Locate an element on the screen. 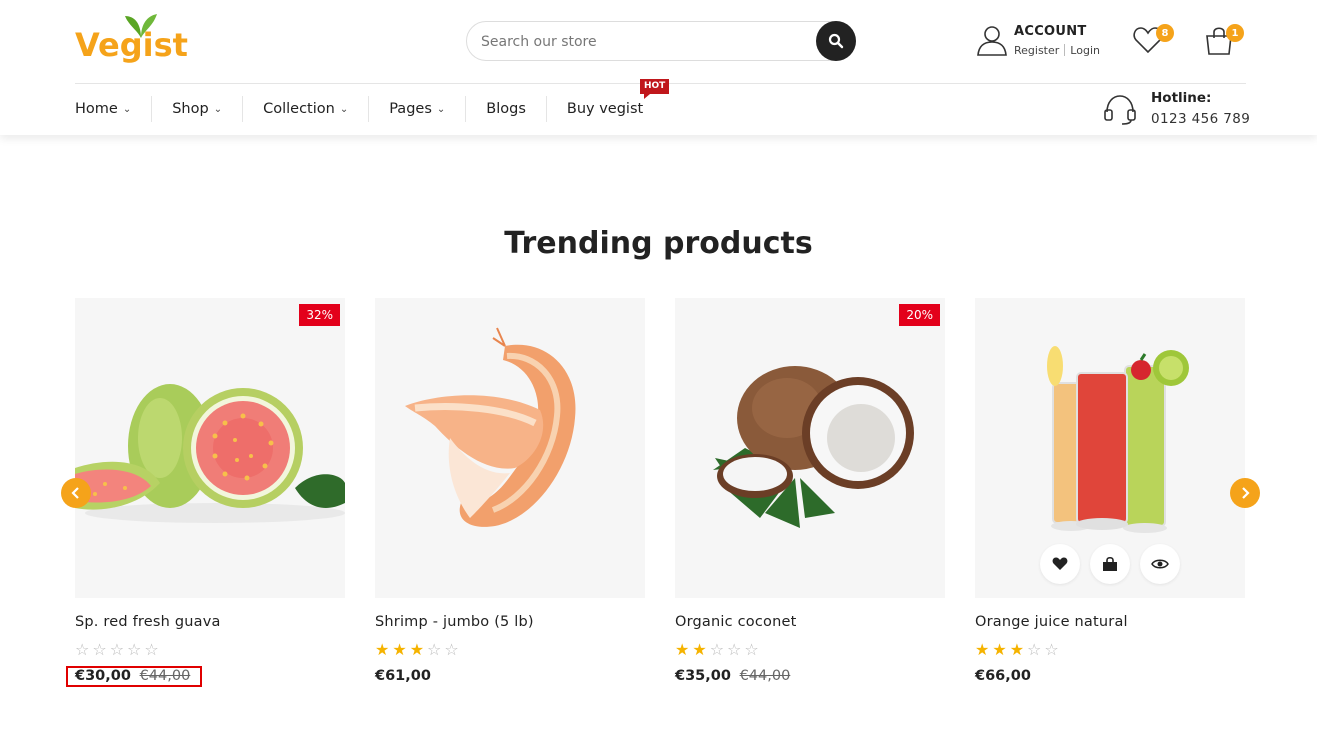 The width and height of the screenshot is (1317, 746). add-to-wishlist-button is located at coordinates (1060, 564).